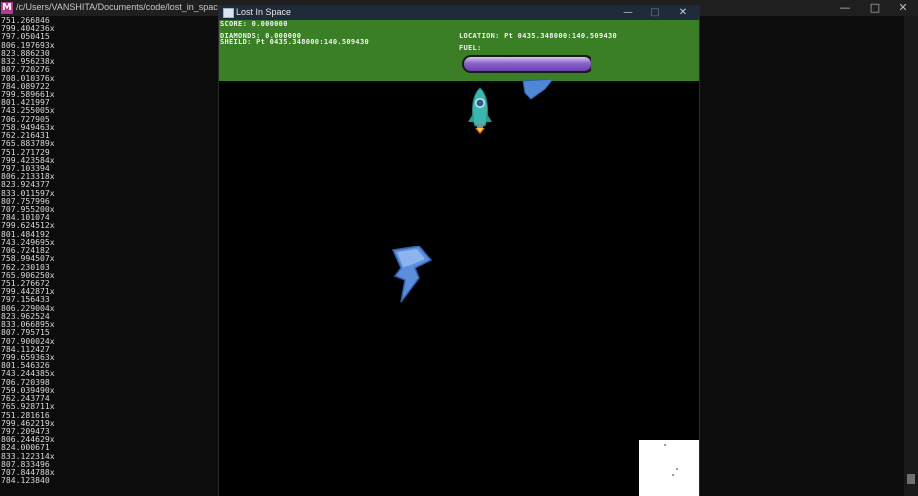  What do you see at coordinates (294, 42) in the screenshot?
I see `shield-readout: SHEILD: Pt 0435.348000:140.509430` at bounding box center [294, 42].